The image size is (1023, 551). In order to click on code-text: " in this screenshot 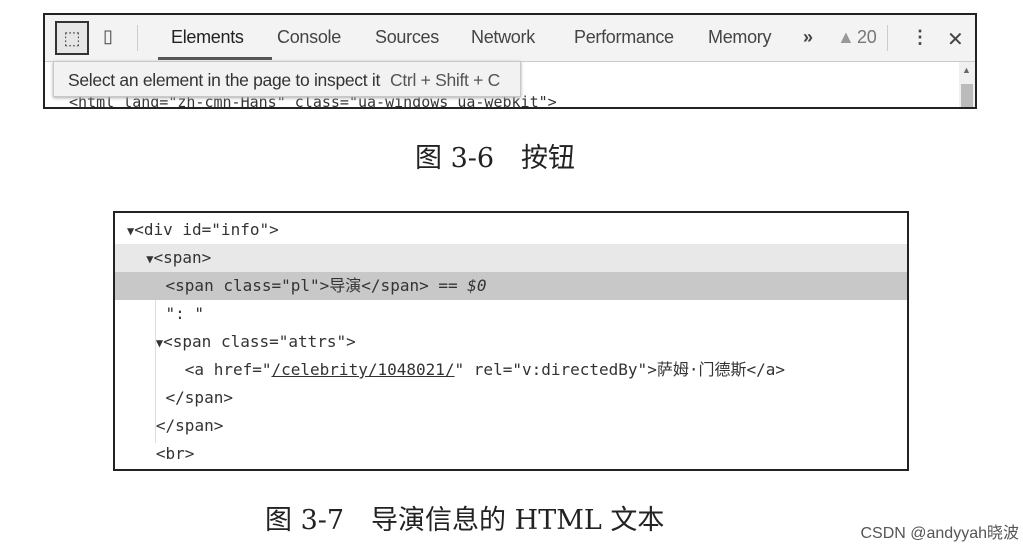, I will do `click(185, 313)`.